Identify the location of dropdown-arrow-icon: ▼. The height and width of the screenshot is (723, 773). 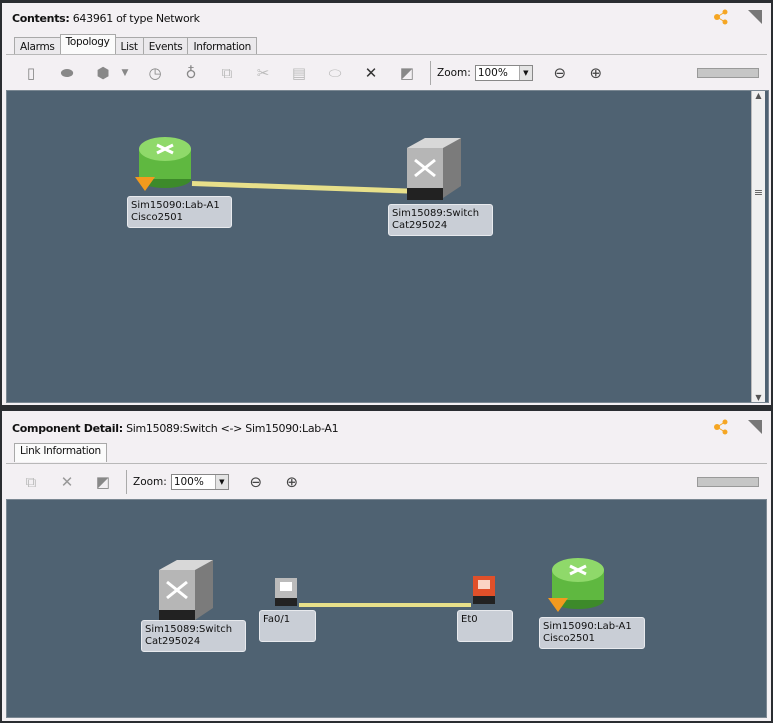
(125, 73).